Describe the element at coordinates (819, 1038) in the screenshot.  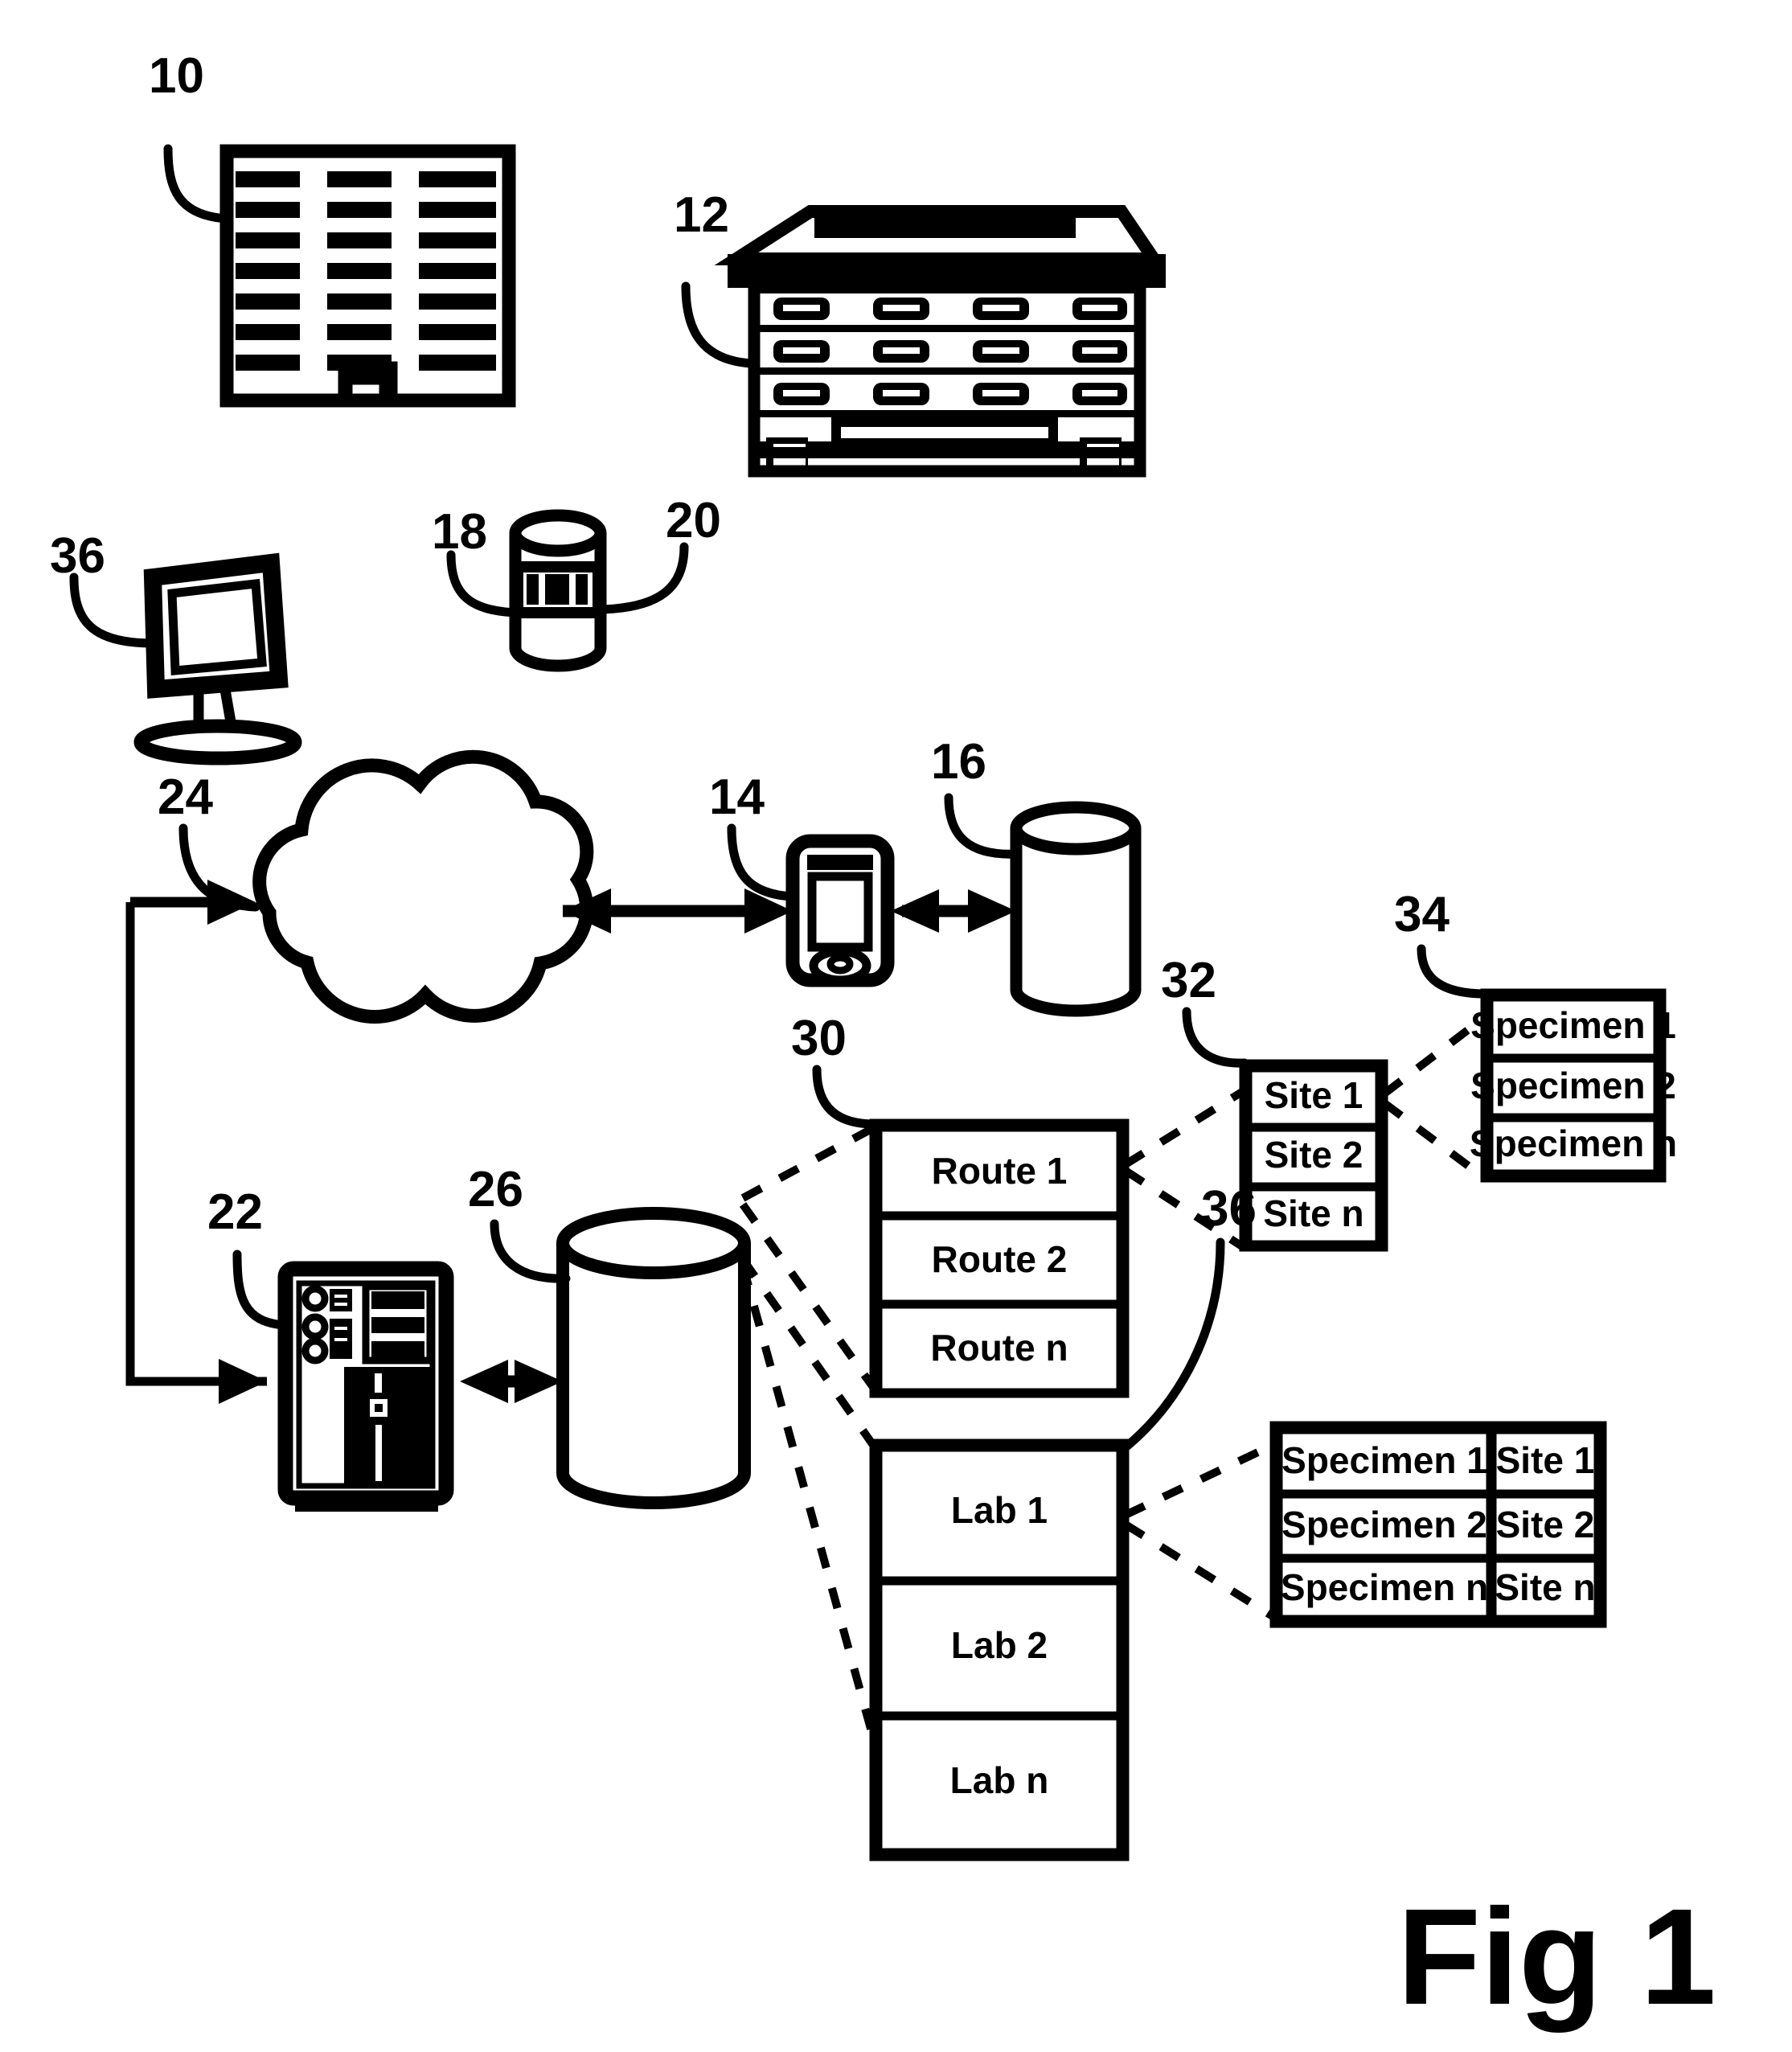
I see `reference-numeral: 30` at that location.